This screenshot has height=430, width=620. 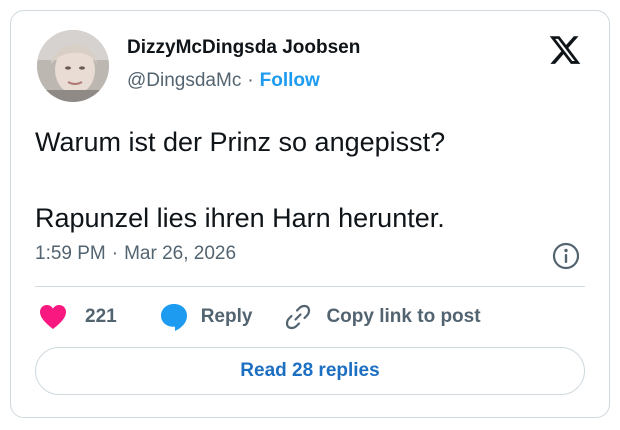 I want to click on x-logo-icon, so click(x=565, y=50).